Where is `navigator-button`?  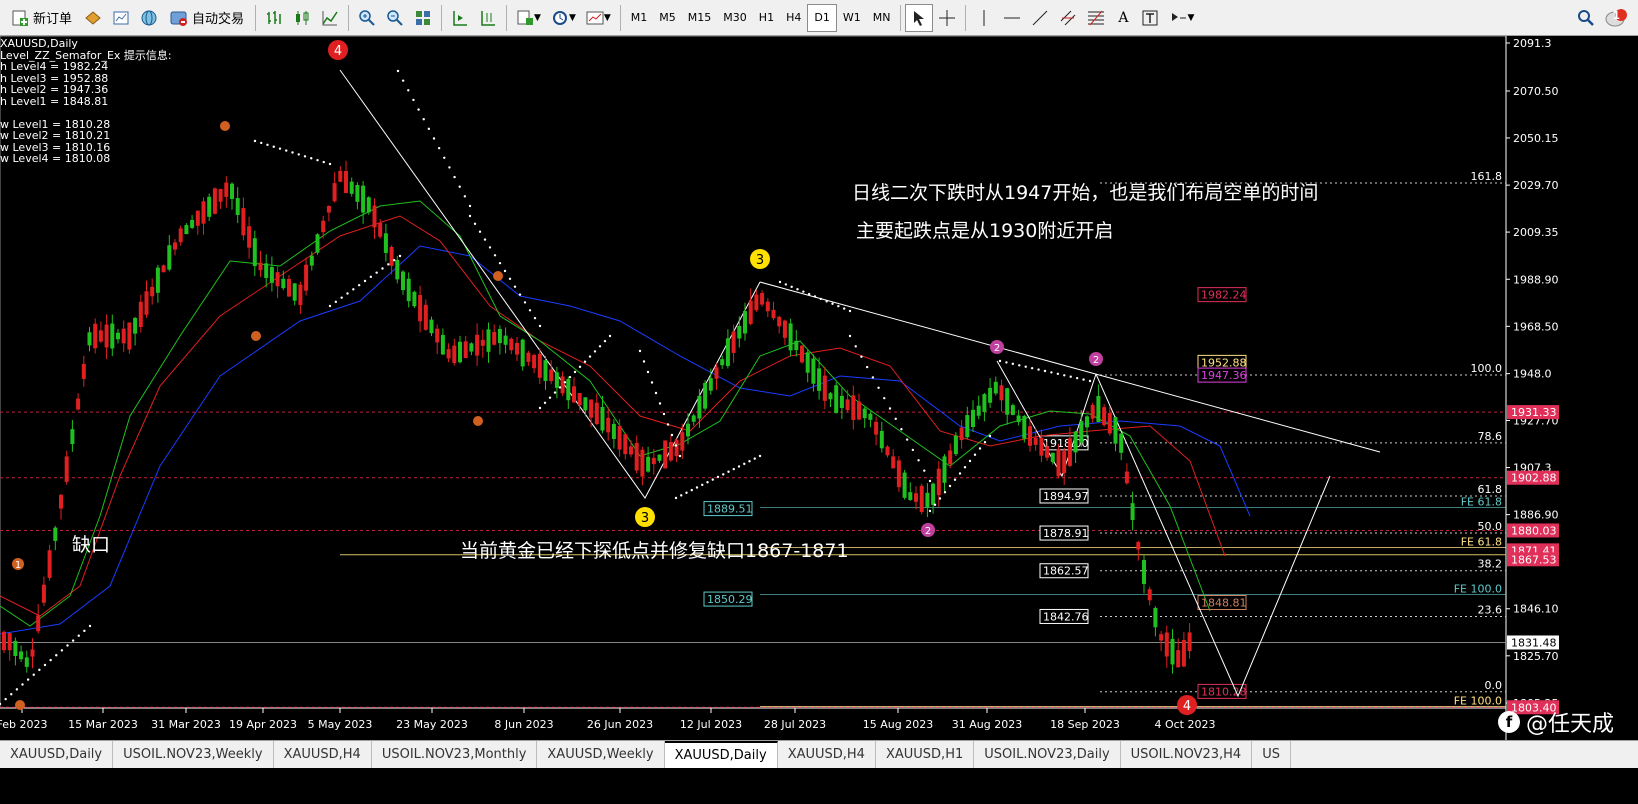 navigator-button is located at coordinates (149, 18).